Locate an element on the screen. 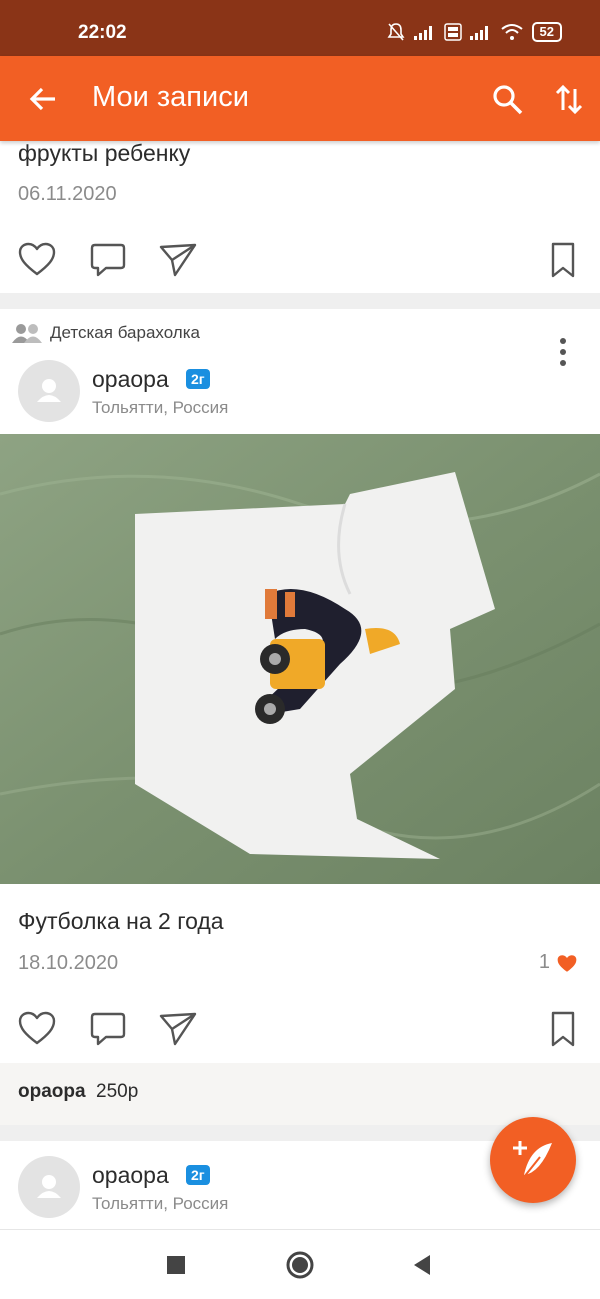 The image size is (600, 1299). page-title: Мои записи is located at coordinates (170, 97).